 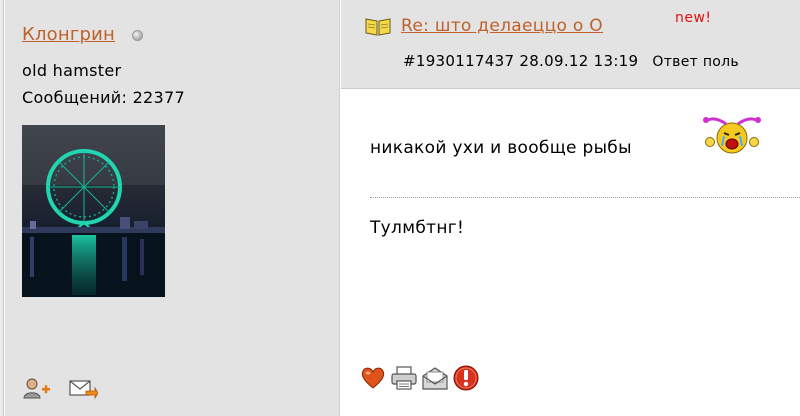 I want to click on new-badge: new!, so click(x=693, y=18).